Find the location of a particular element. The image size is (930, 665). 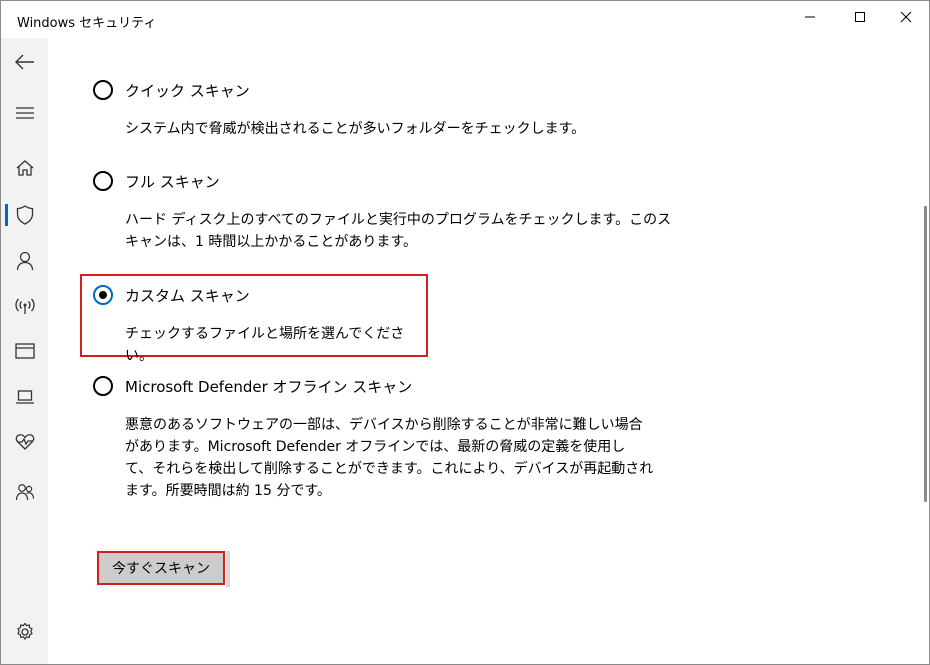

minimize-icon is located at coordinates (810, 17).